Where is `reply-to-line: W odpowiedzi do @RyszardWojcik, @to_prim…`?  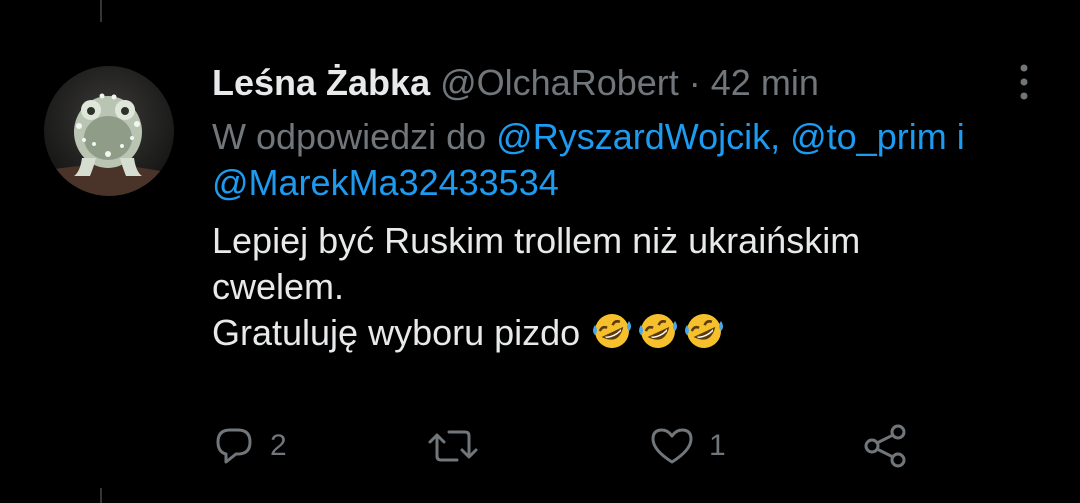 reply-to-line: W odpowiedzi do @RyszardWojcik, @to_prim… is located at coordinates (637, 160).